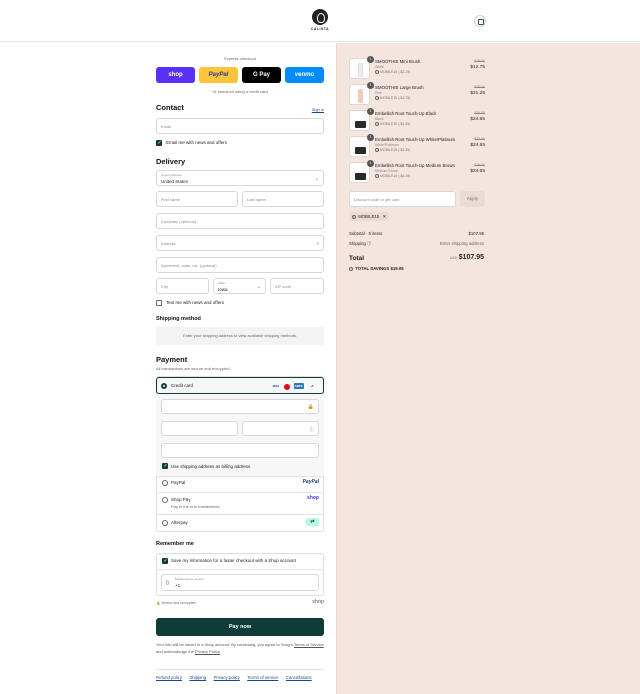 The image size is (640, 694). What do you see at coordinates (240, 178) in the screenshot?
I see `country-select: Country/Region United States ⌄` at bounding box center [240, 178].